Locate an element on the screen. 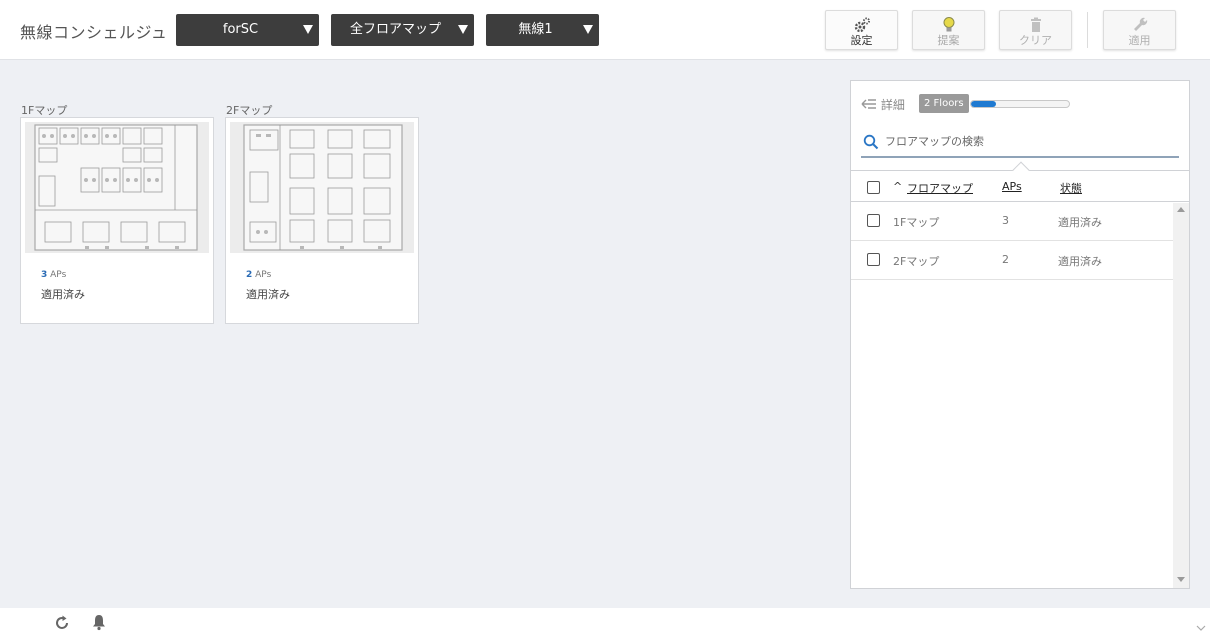 The width and height of the screenshot is (1210, 639). floor-table-body: 1Fマップ 3 適用済み 2Fマップ 2 適用済み is located at coordinates (1012, 241).